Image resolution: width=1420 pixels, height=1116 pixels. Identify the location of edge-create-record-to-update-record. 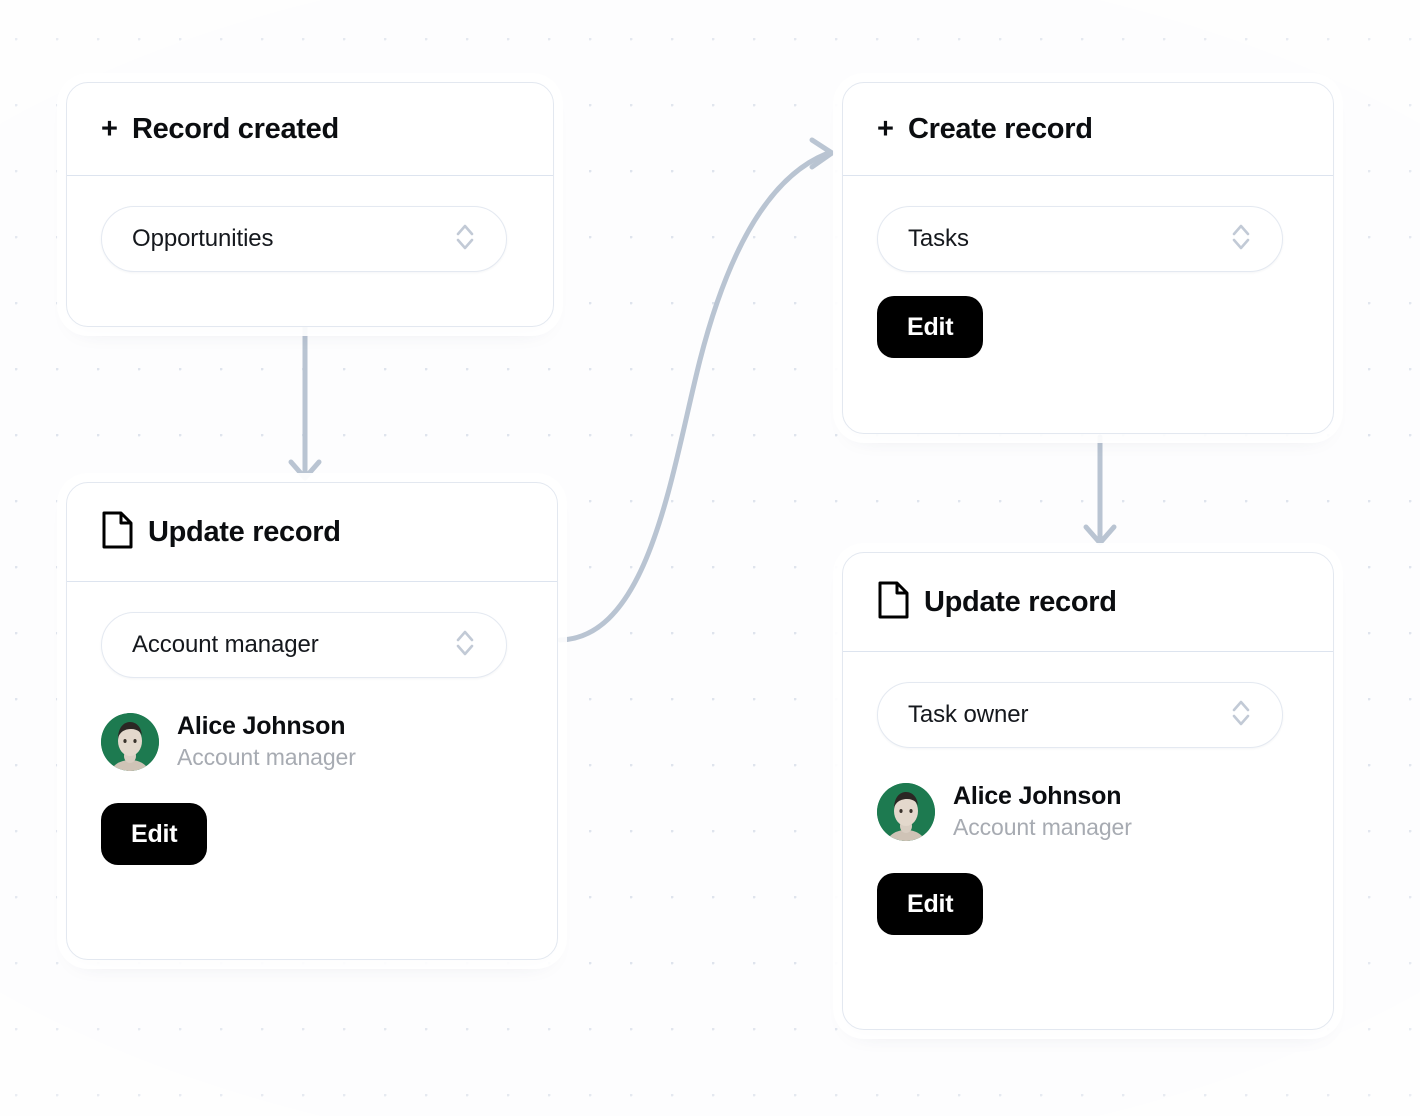
(1100, 490).